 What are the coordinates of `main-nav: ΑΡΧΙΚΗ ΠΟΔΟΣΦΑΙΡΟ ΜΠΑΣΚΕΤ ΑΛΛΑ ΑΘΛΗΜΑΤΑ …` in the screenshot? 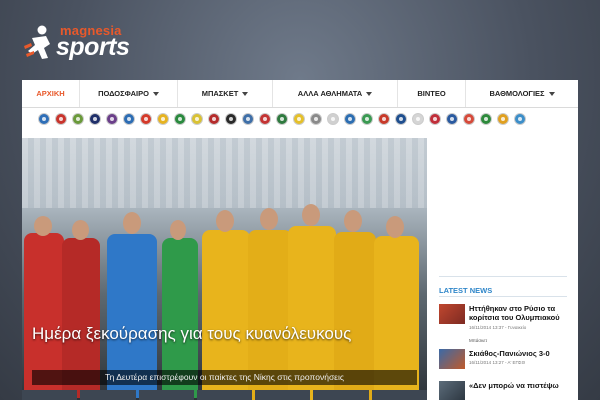 It's located at (300, 94).